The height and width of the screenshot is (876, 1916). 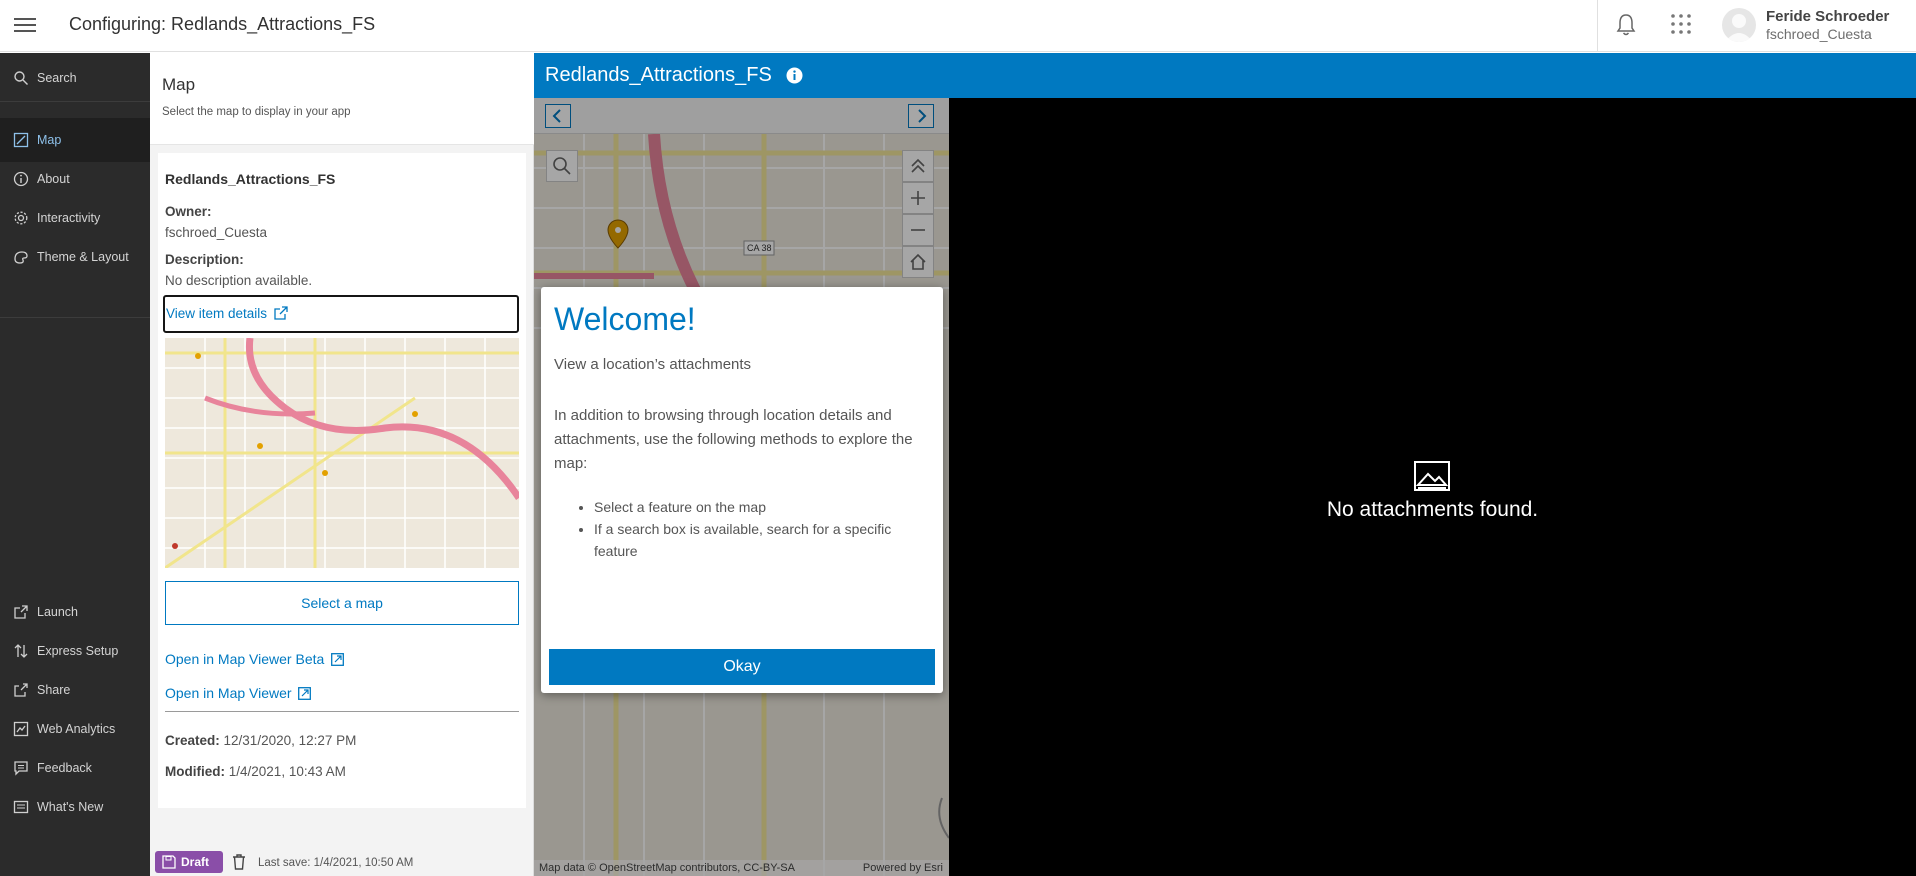 I want to click on no-attachments-text: No attachments found., so click(x=1432, y=509).